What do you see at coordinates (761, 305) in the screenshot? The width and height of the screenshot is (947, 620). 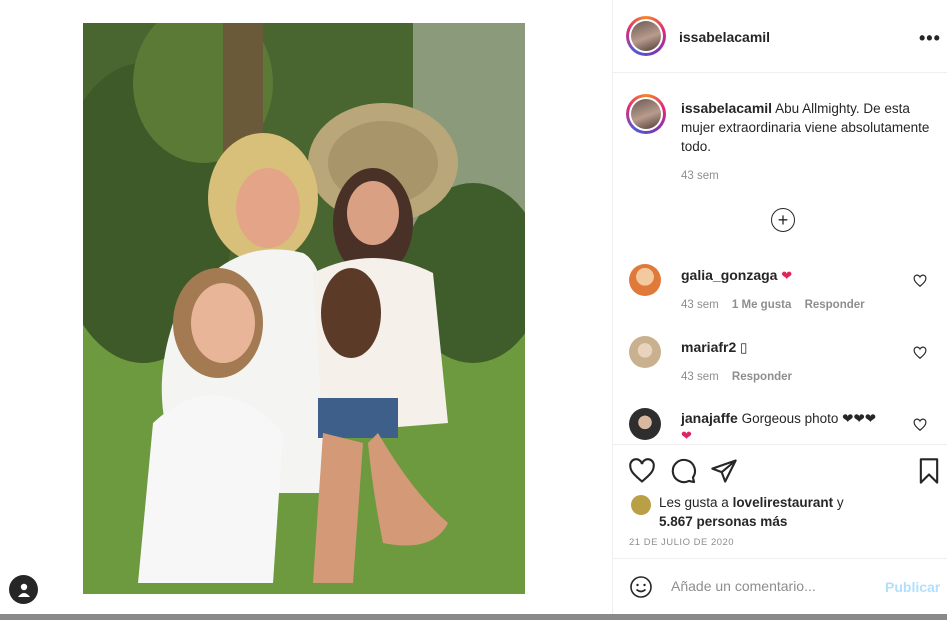 I see `comment-likes: 1 Me gusta` at bounding box center [761, 305].